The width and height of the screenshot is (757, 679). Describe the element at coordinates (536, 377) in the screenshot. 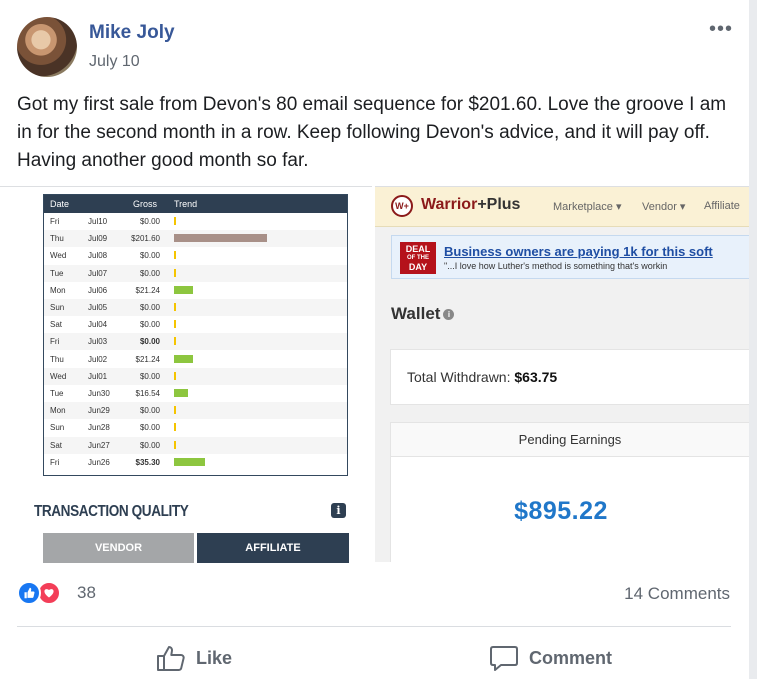

I see `withdrawn-value: $63.75` at that location.